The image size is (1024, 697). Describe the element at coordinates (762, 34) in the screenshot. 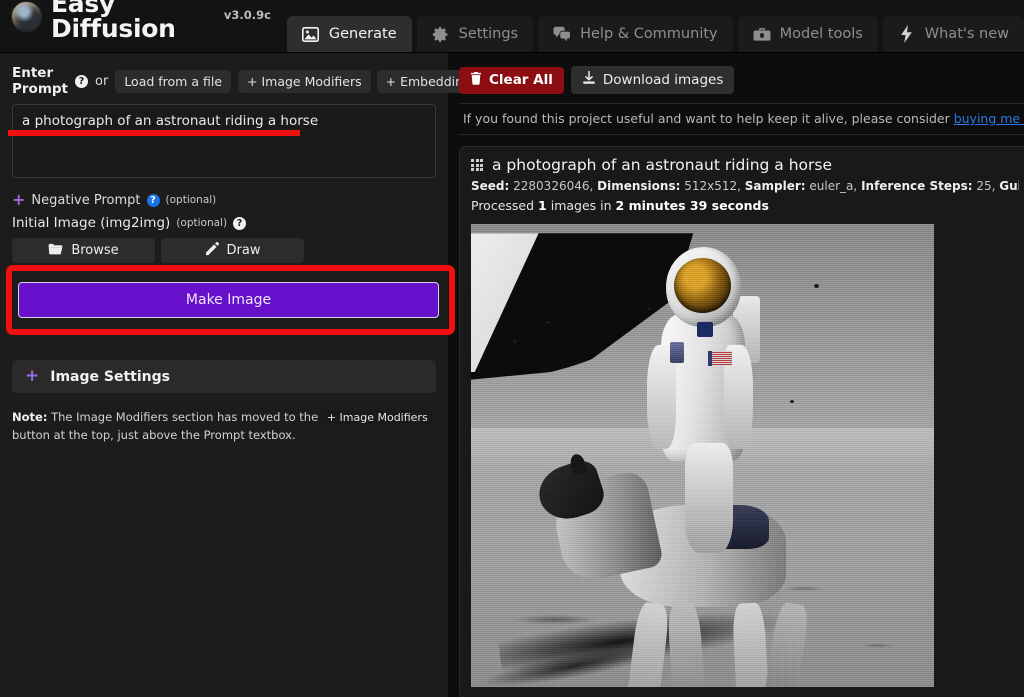

I see `toolbox-icon` at that location.